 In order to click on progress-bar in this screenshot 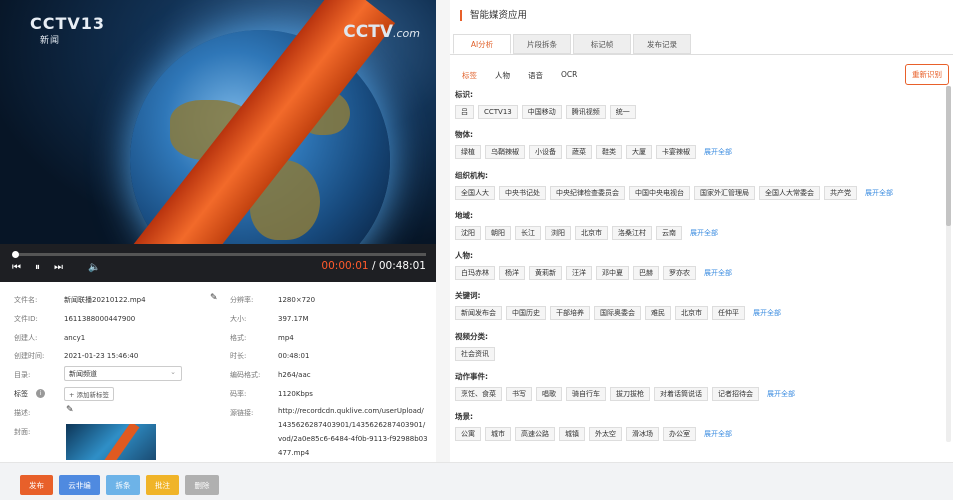, I will do `click(220, 254)`.